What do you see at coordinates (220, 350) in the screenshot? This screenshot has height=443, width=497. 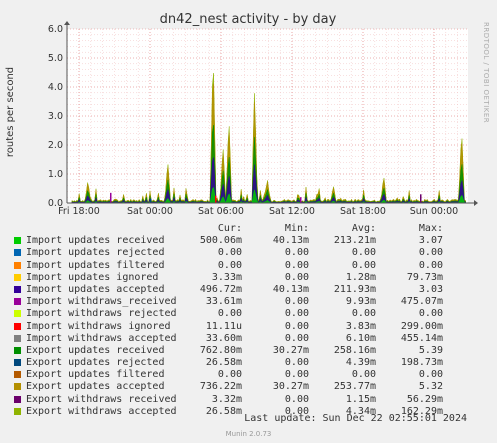 I see `legend-cur: 762.80m` at bounding box center [220, 350].